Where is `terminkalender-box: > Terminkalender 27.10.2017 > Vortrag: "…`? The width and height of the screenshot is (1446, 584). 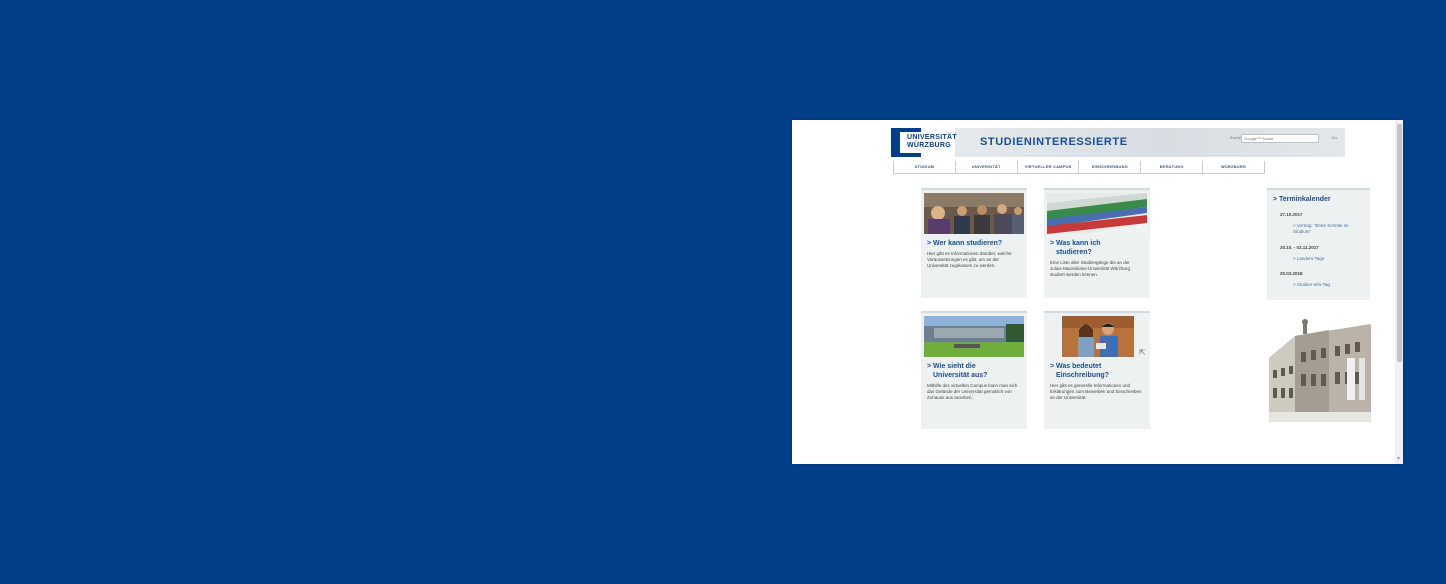 terminkalender-box: > Terminkalender 27.10.2017 > Vortrag: "… is located at coordinates (1318, 244).